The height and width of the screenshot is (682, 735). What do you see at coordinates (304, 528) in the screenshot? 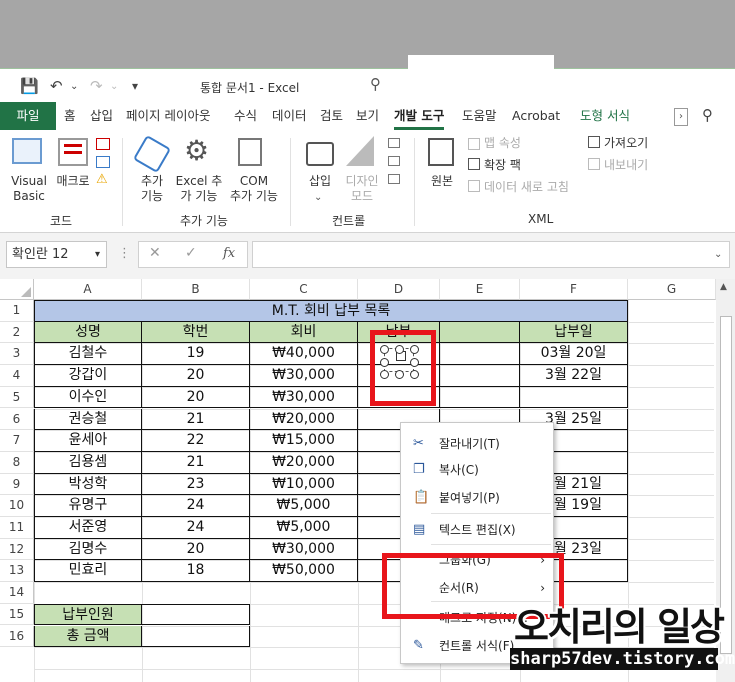
I see `table-cell: ₩5,000` at bounding box center [304, 528].